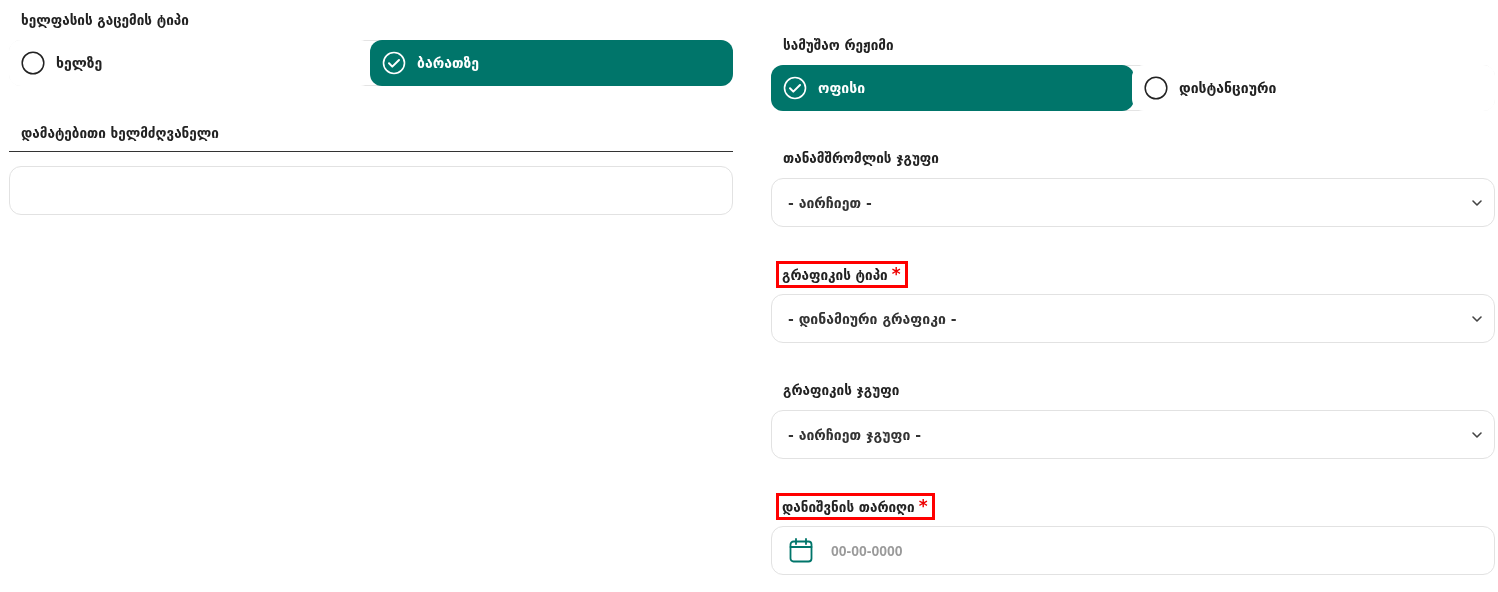 This screenshot has height=592, width=1498. What do you see at coordinates (551, 63) in the screenshot?
I see `radio-option: ბარათზე` at bounding box center [551, 63].